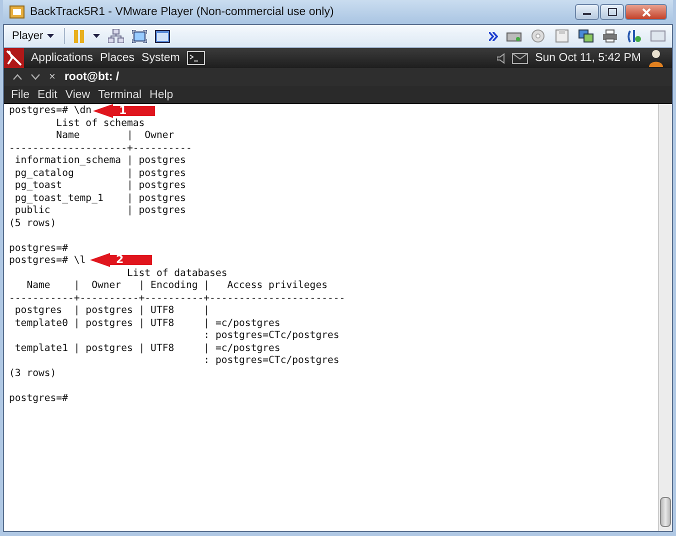 Image resolution: width=676 pixels, height=536 pixels. What do you see at coordinates (62, 58) in the screenshot?
I see `panel-menu: Applications` at bounding box center [62, 58].